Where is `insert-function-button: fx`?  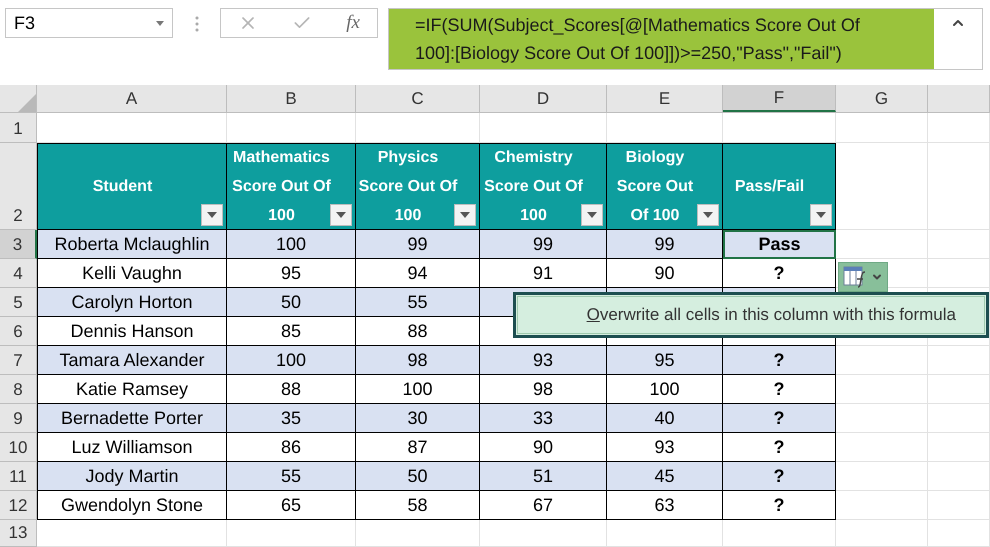
insert-function-button: fx is located at coordinates (353, 23).